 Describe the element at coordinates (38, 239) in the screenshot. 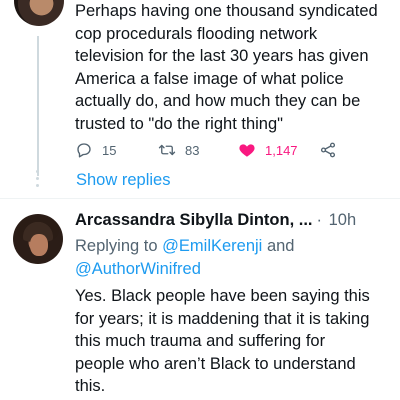

I see `reply-author-avatar` at that location.